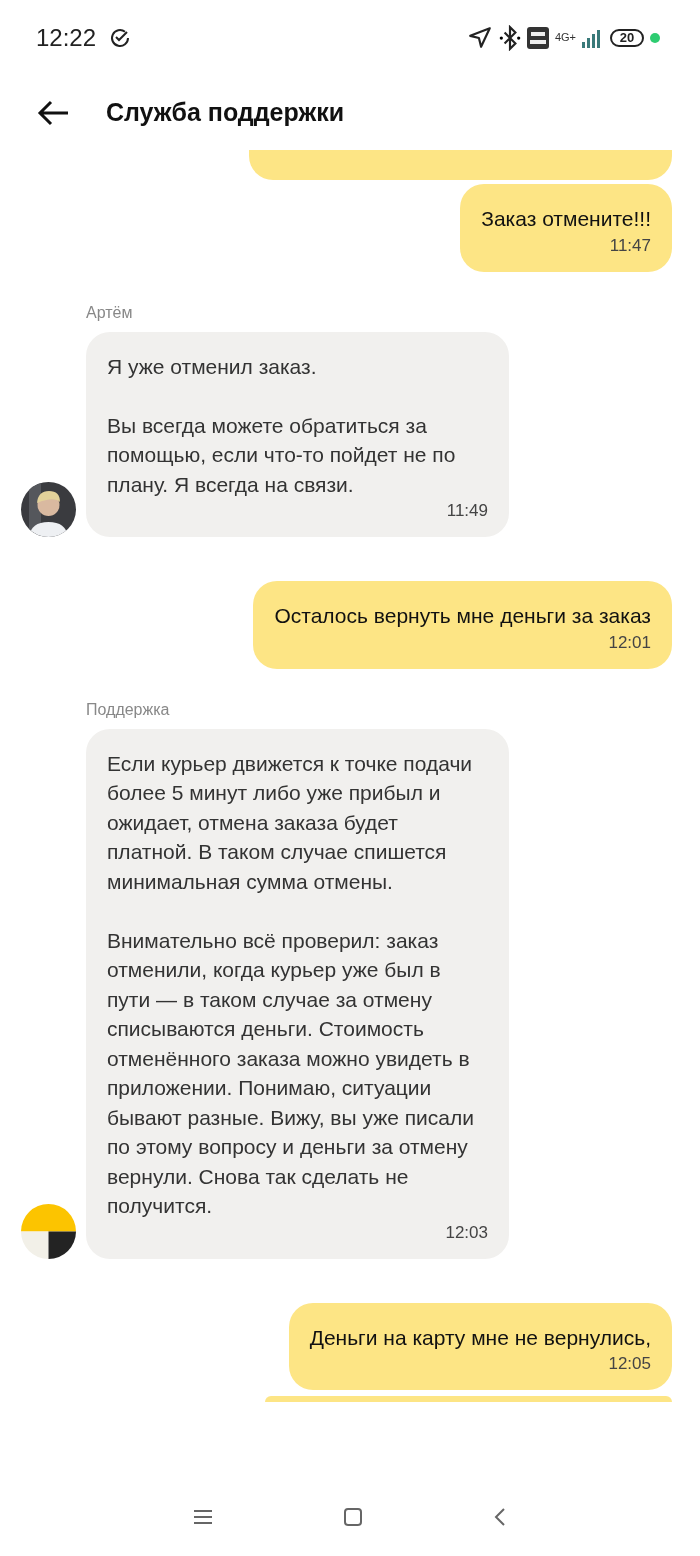  I want to click on message-text: Деньги на карту мне не вернулись,, so click(480, 1337).